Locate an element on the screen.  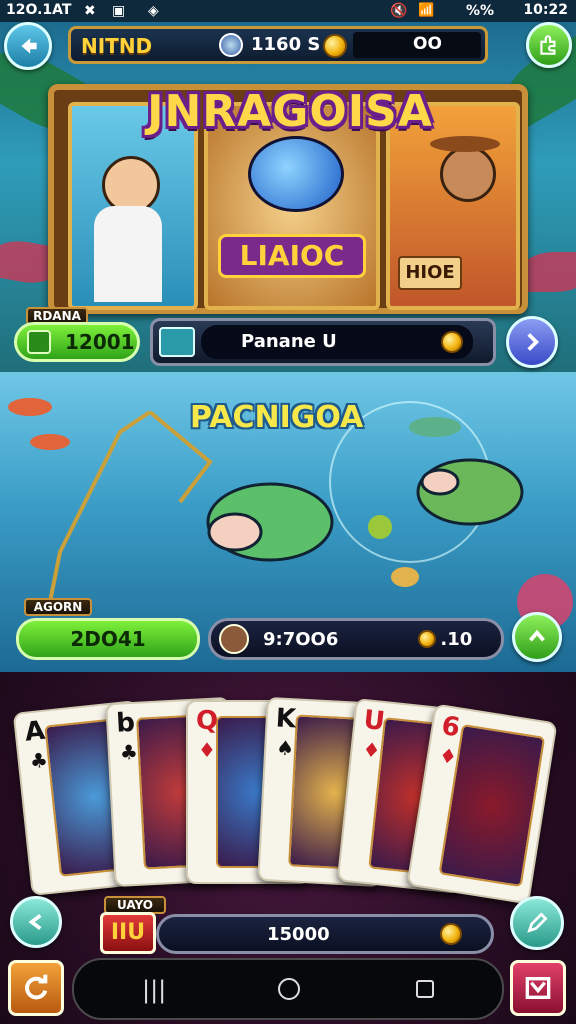
row1-panel: Panane U is located at coordinates (323, 342).